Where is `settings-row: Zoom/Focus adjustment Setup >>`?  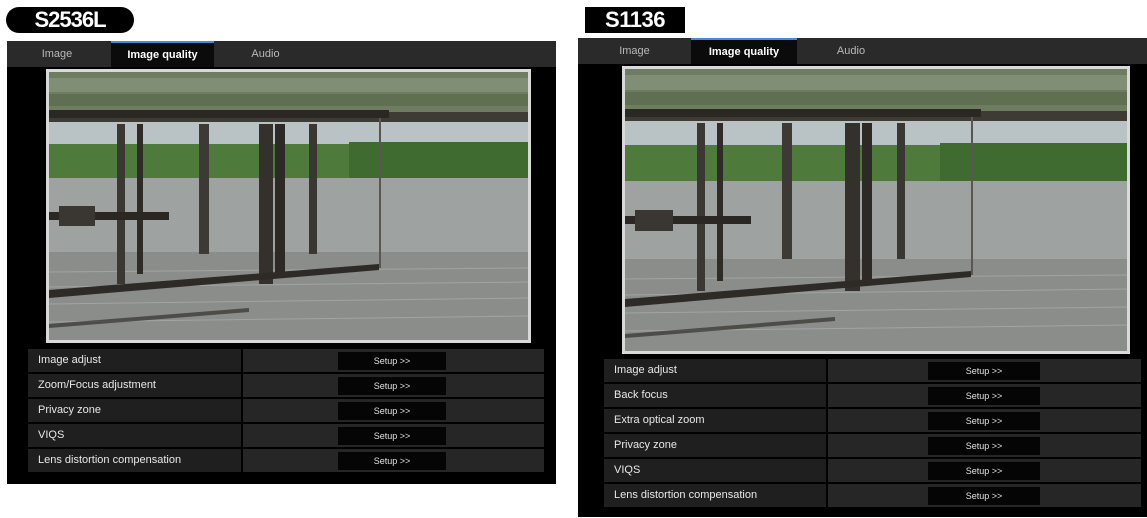
settings-row: Zoom/Focus adjustment Setup >> is located at coordinates (286, 386).